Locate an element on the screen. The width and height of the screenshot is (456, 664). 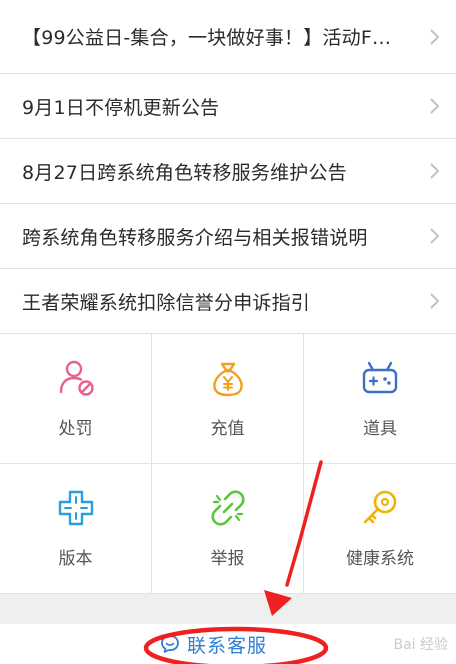
watermark: Bai 经验 is located at coordinates (420, 645).